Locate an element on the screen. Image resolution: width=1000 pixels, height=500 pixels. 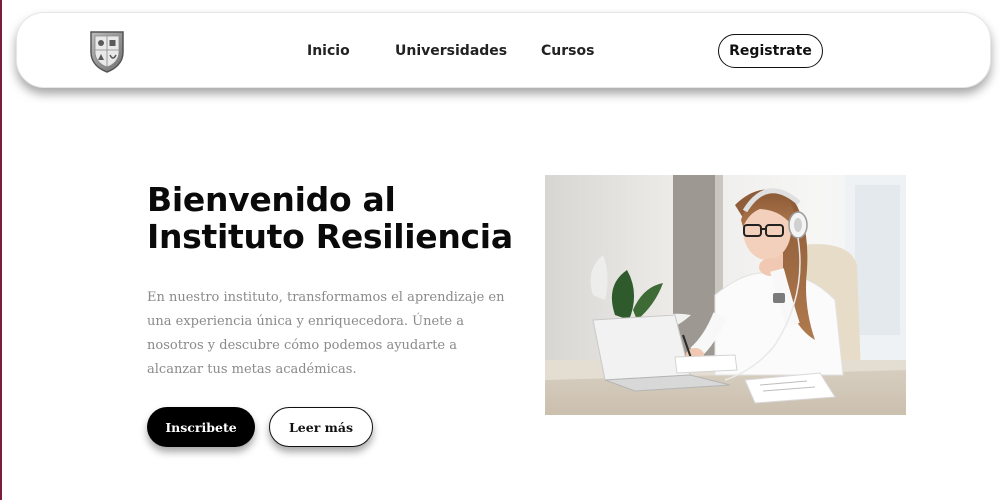
register-button-label: Registrate is located at coordinates (770, 51).